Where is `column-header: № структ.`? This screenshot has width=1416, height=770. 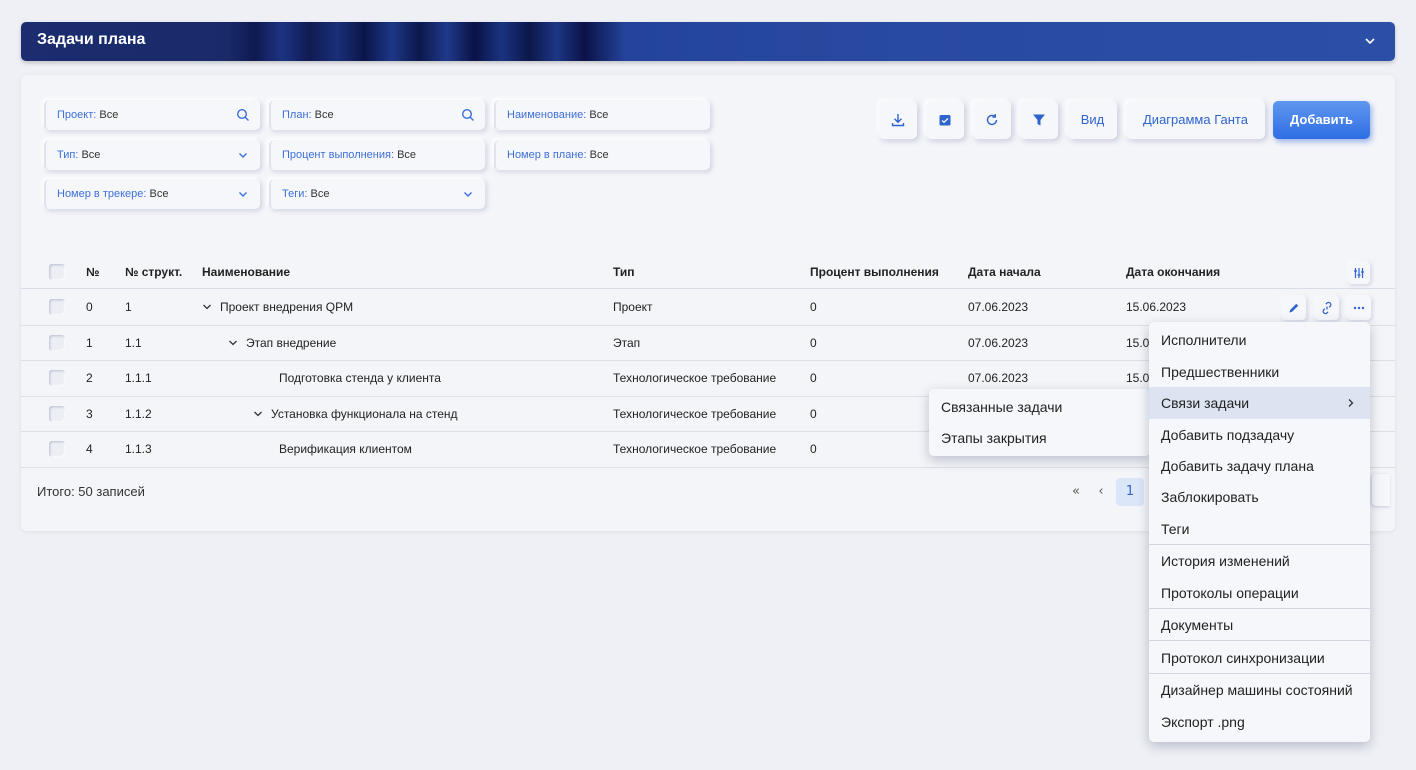 column-header: № структ. is located at coordinates (153, 272).